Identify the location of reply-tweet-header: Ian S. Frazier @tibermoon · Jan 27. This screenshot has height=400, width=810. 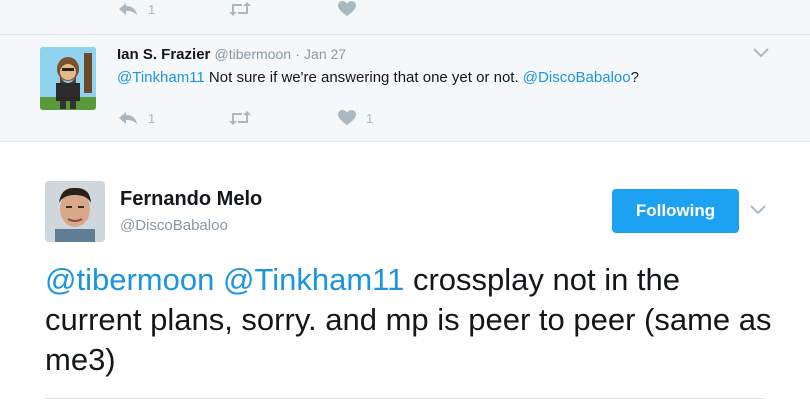
(231, 54).